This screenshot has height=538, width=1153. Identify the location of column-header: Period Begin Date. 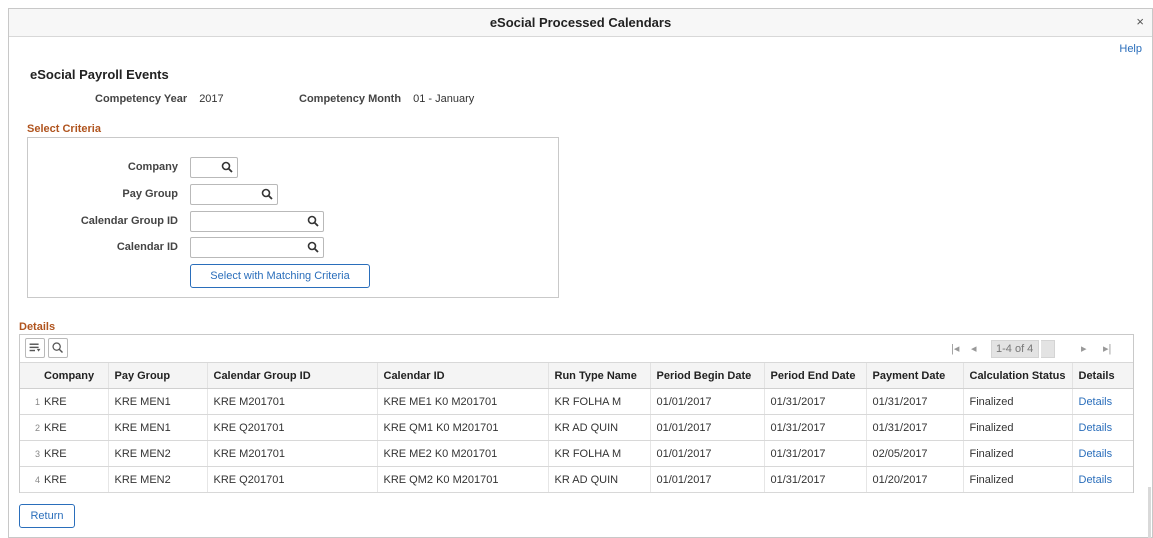
(706, 375).